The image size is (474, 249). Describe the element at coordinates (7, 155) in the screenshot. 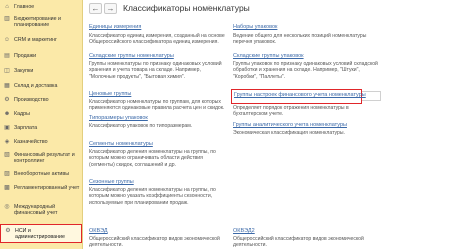

I see `finance-icon: ▧` at that location.